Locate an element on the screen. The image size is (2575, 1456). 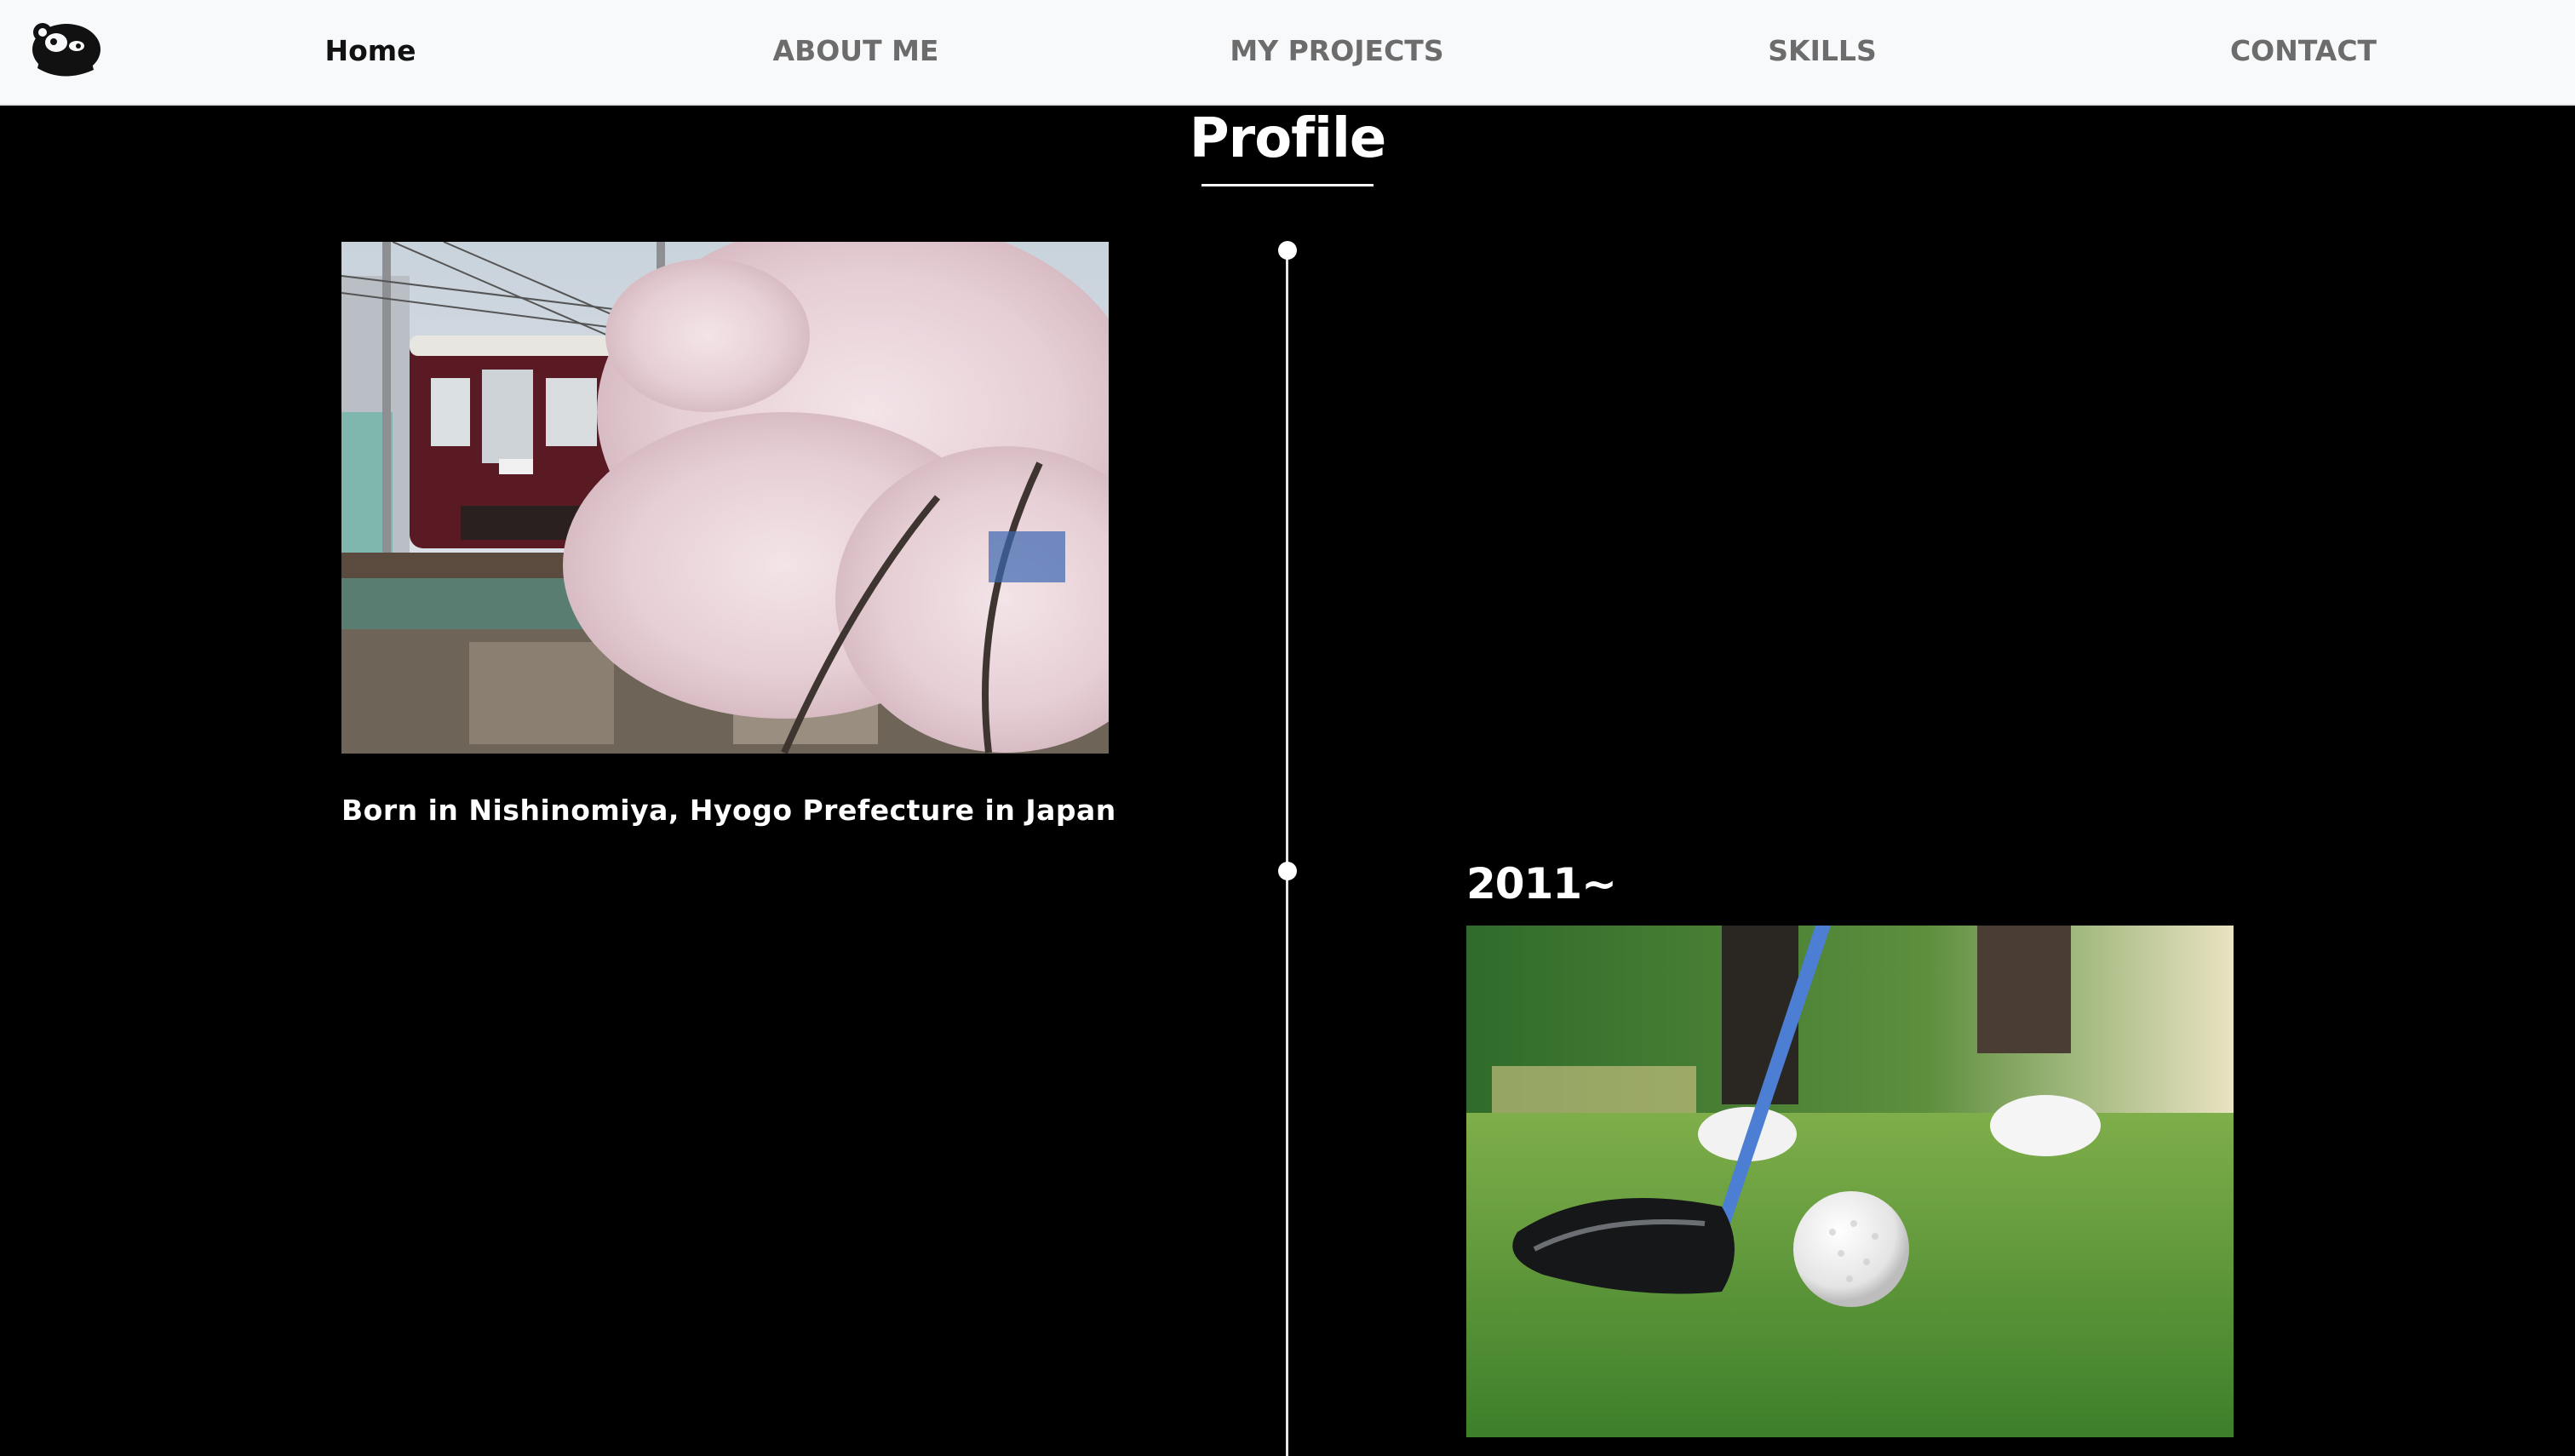
cherry-blossom-train-photo is located at coordinates (725, 498).